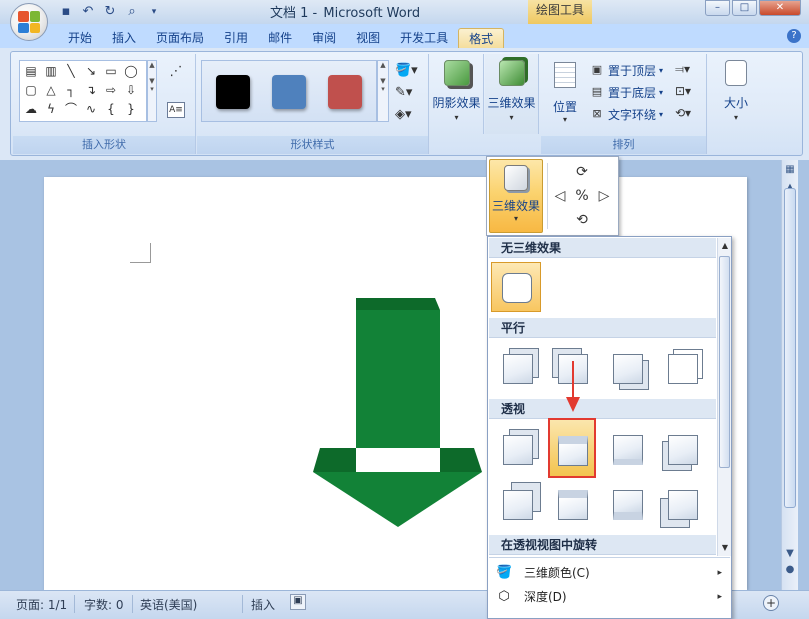 This screenshot has height=619, width=809. Describe the element at coordinates (516, 196) in the screenshot. I see `three-d-effects-menu-button: 三维效果 ▾` at that location.